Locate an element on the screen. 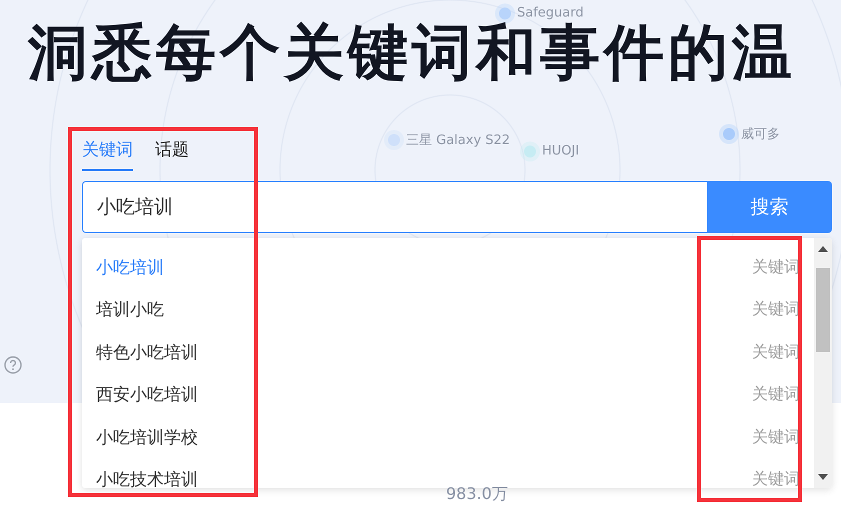  bubble-label: 威可多 is located at coordinates (760, 134).